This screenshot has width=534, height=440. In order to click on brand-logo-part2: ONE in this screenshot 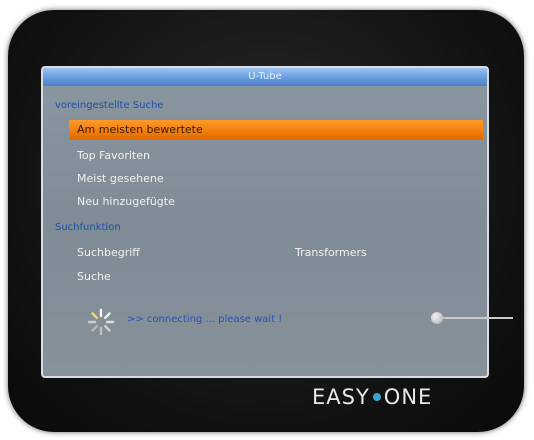, I will do `click(408, 397)`.